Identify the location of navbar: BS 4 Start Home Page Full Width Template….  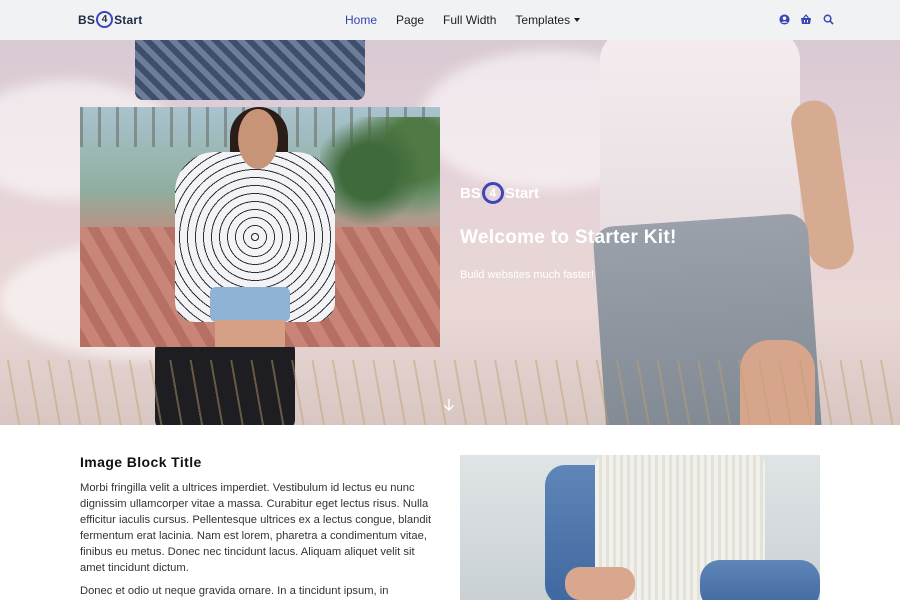
(450, 20).